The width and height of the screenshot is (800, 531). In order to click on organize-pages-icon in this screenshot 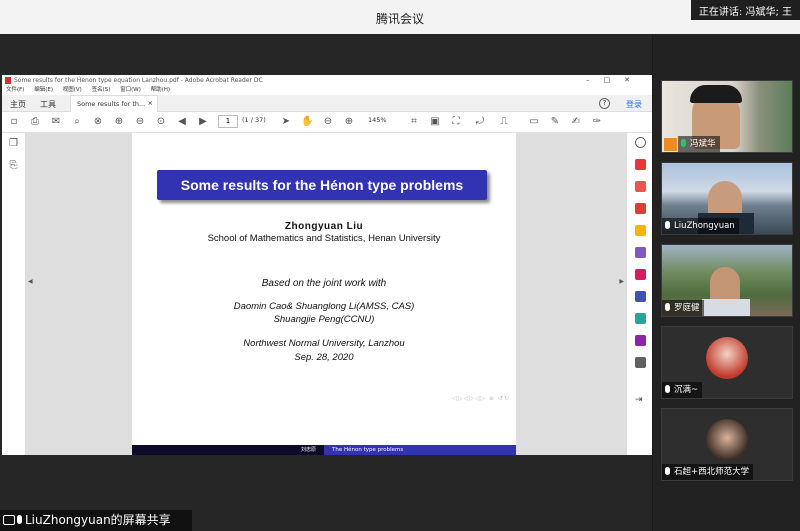, I will do `click(640, 252)`.